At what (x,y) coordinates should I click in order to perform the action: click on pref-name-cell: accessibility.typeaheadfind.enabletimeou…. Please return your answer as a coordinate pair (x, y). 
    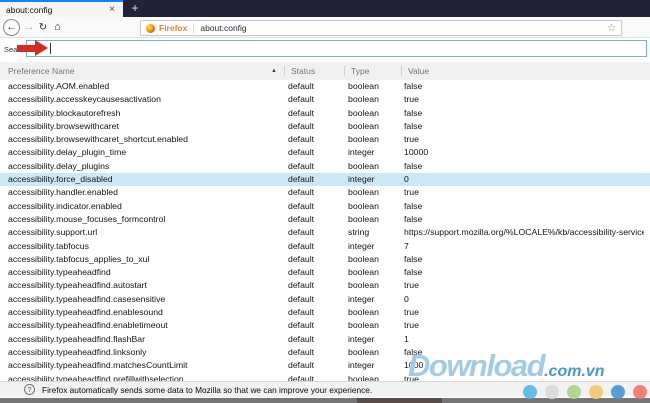
    Looking at the image, I should click on (88, 325).